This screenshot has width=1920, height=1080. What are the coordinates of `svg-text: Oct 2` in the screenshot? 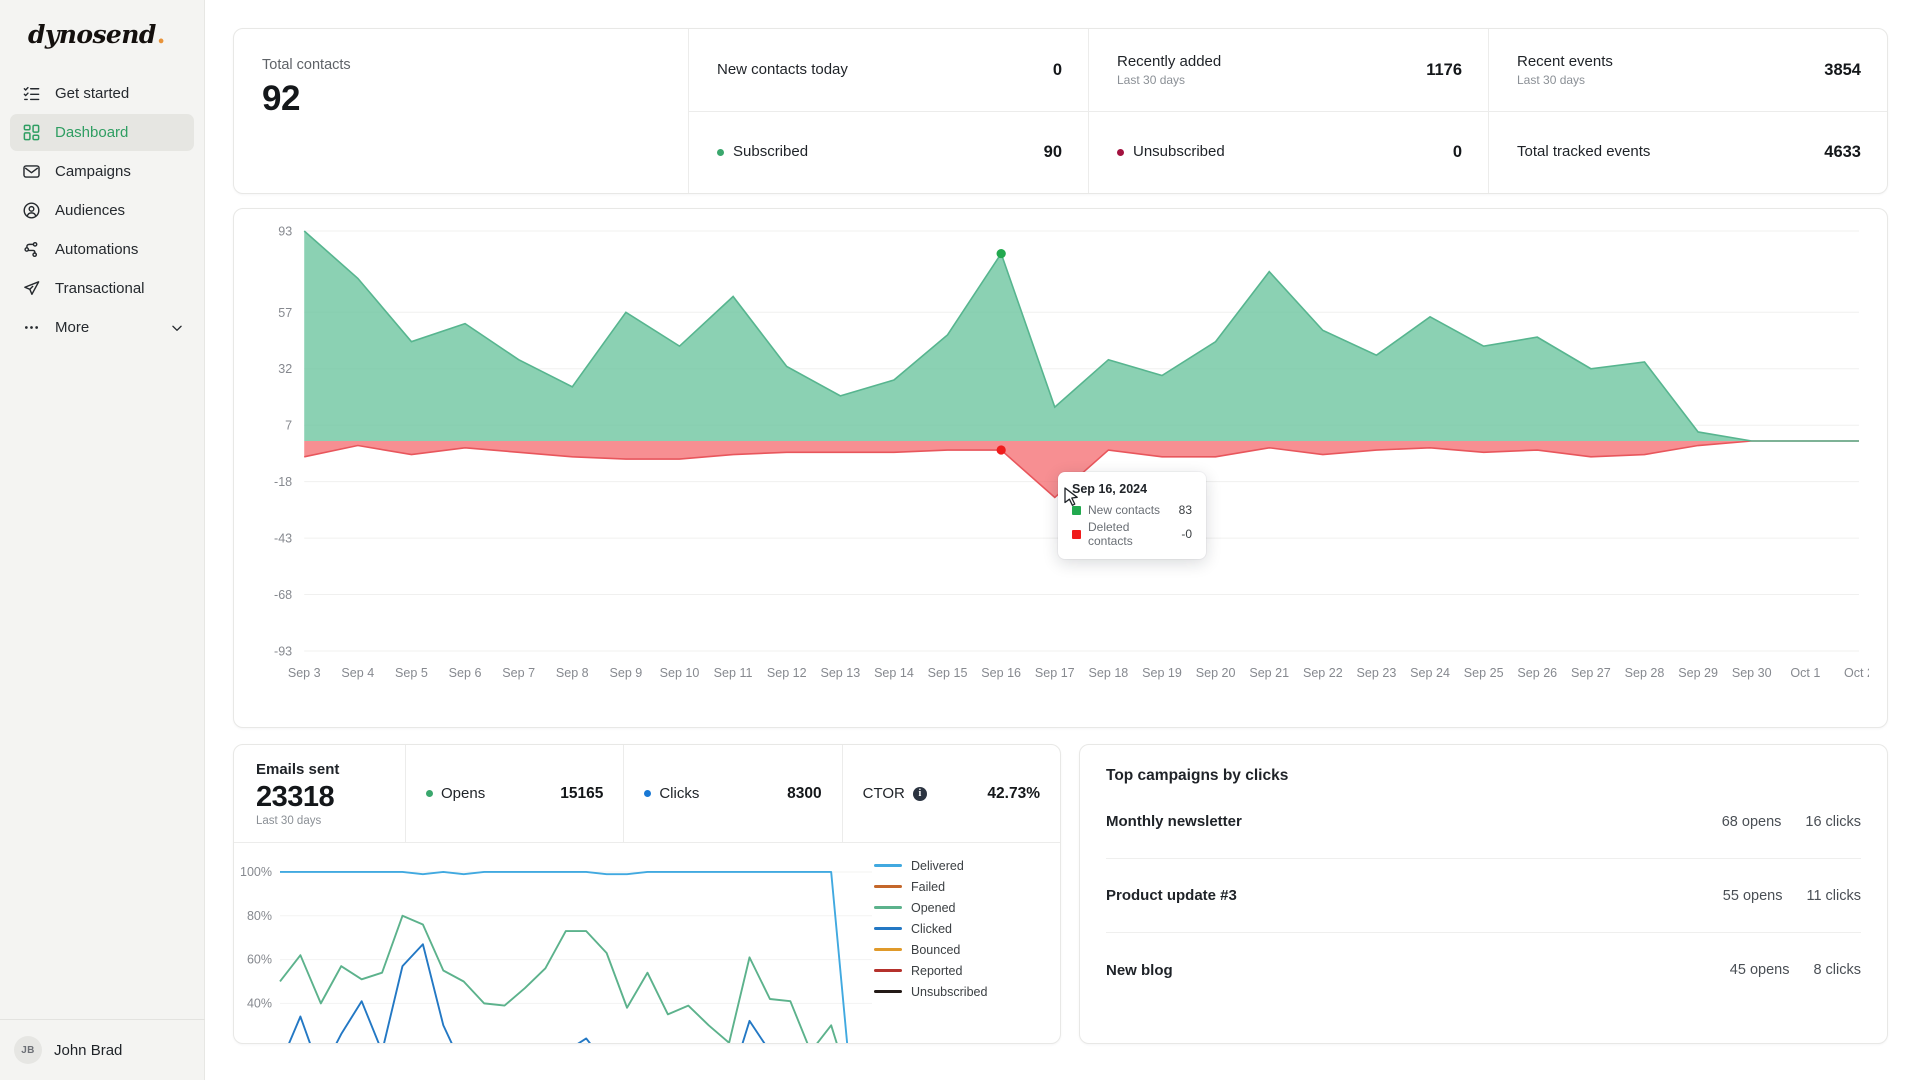 It's located at (1856, 673).